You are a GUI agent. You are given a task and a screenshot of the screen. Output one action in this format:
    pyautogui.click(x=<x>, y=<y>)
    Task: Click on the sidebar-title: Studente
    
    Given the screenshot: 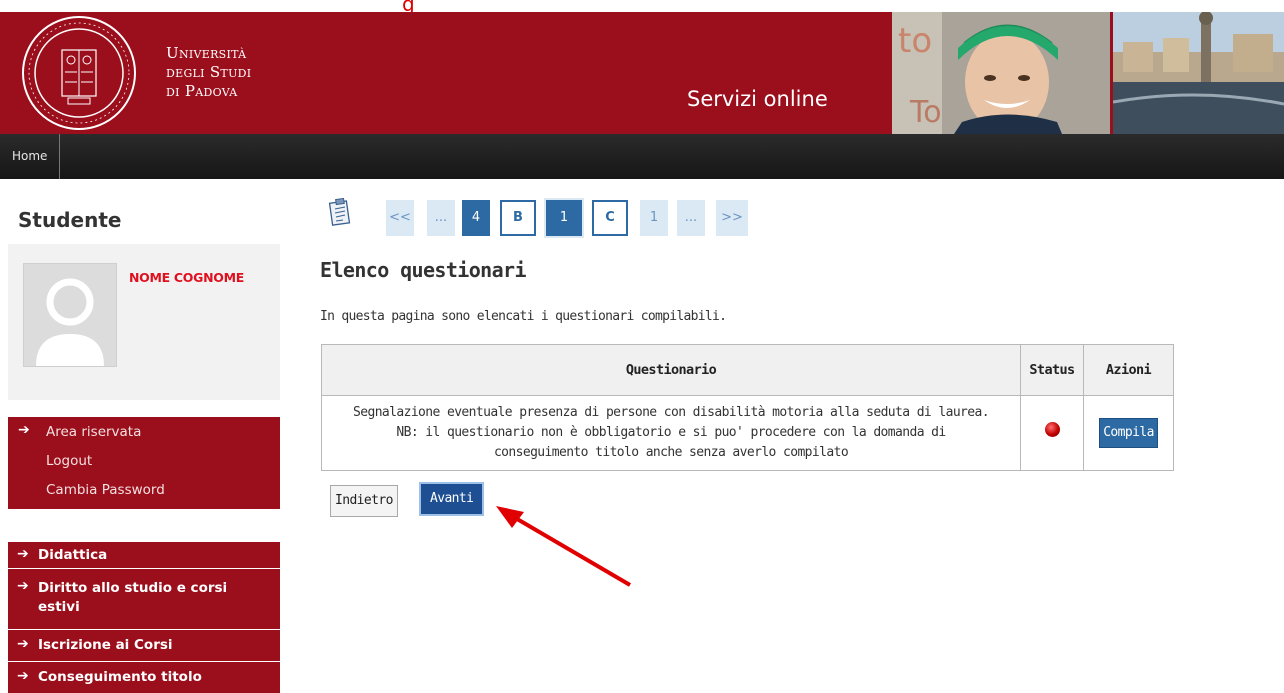 What is the action you would take?
    pyautogui.click(x=70, y=220)
    